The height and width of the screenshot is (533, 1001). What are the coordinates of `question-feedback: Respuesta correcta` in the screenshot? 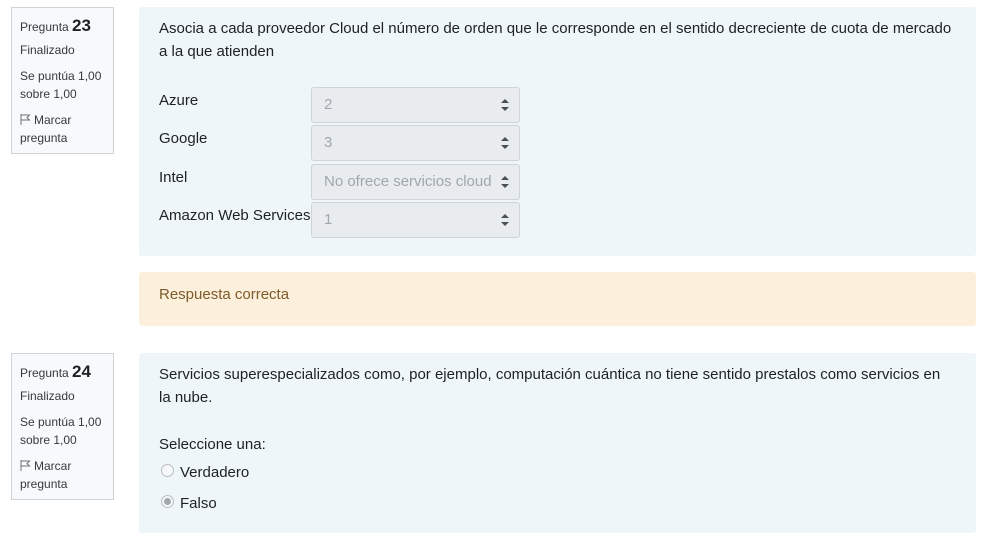 It's located at (557, 299).